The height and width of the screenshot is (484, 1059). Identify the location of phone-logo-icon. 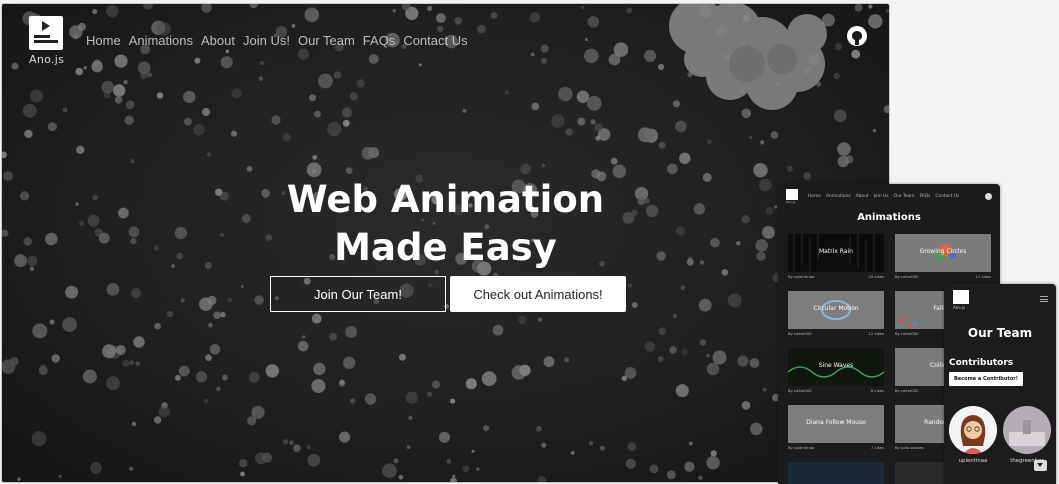
(961, 297).